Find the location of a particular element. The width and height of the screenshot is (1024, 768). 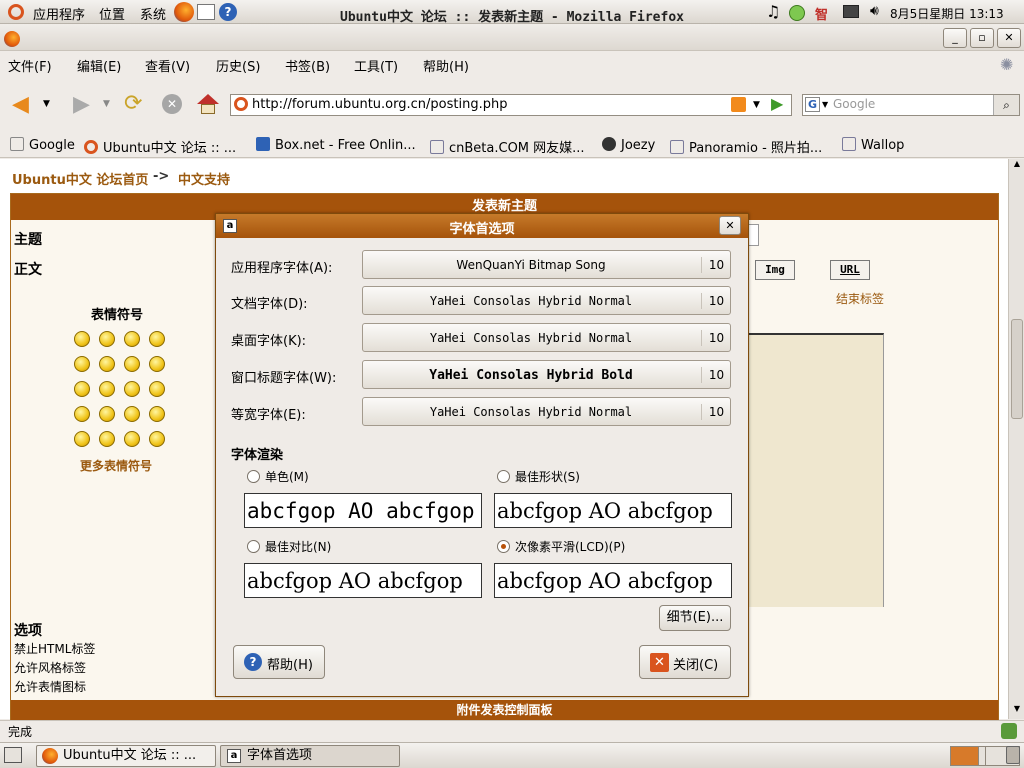

message-textarea is located at coordinates (812, 470).